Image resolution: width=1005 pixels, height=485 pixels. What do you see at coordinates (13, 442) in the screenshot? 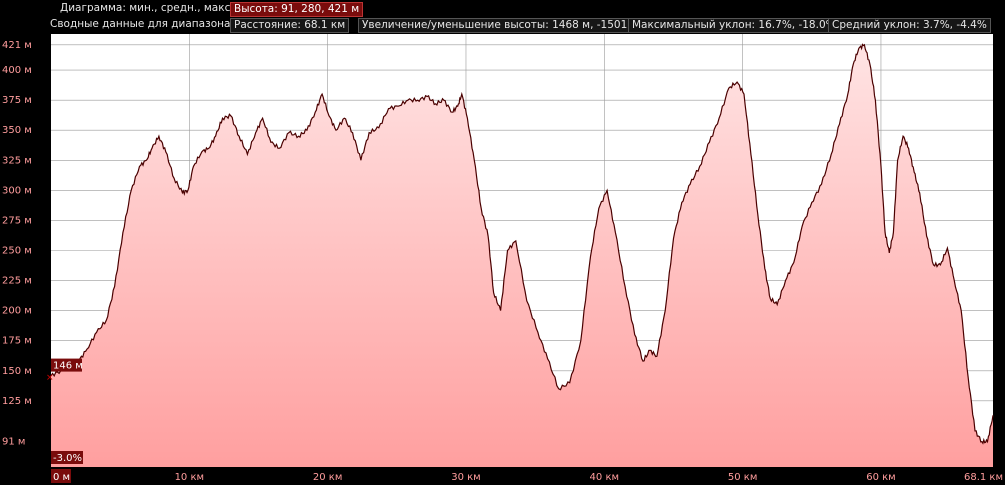
I see `y-tick-label: 91 м` at bounding box center [13, 442].